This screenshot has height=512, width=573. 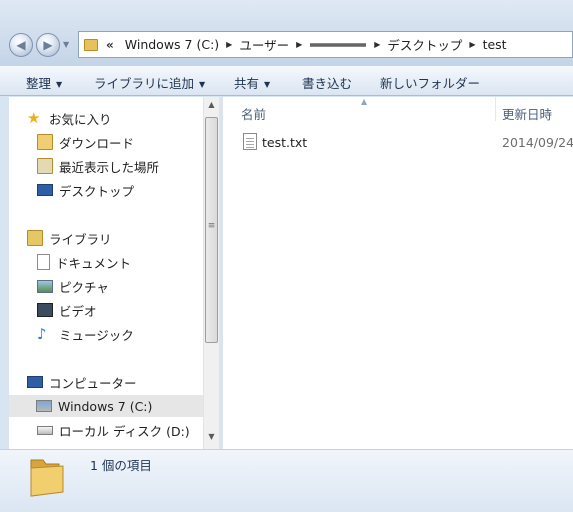 I want to click on item-count: 1 個の項目, so click(x=121, y=465).